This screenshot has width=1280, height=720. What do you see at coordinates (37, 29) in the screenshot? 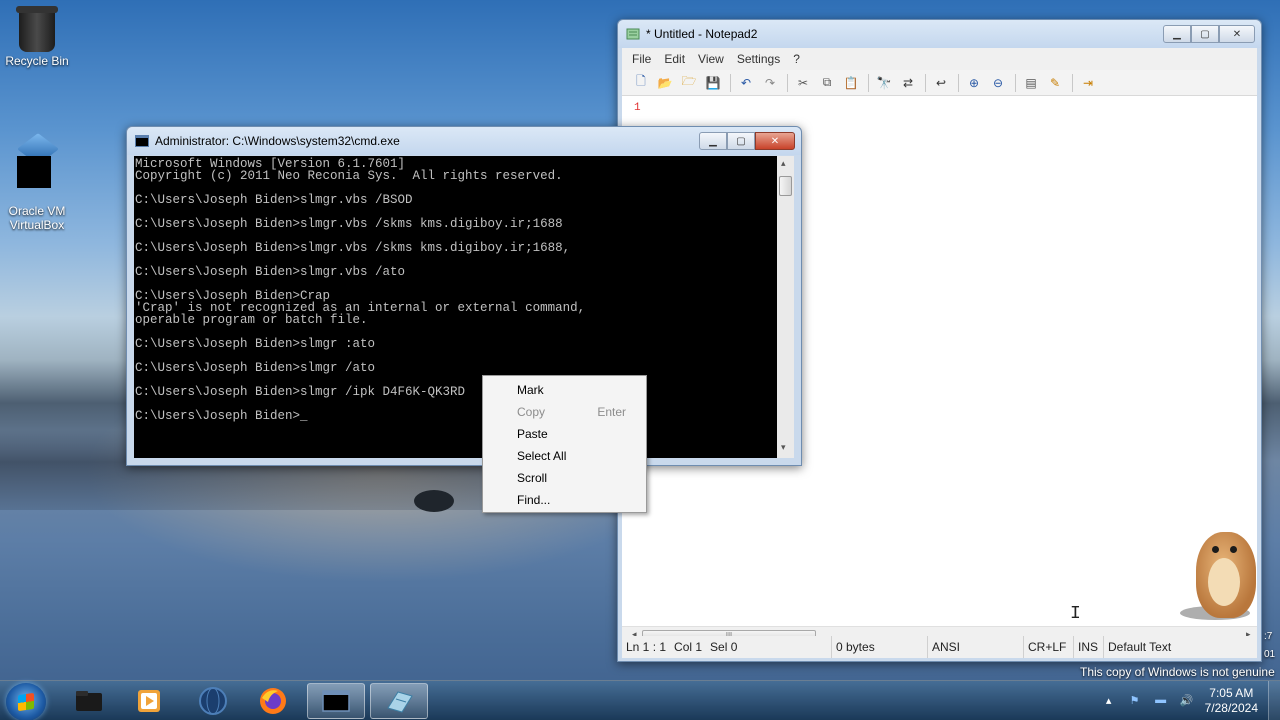
I see `recycle-bin-icon` at bounding box center [37, 29].